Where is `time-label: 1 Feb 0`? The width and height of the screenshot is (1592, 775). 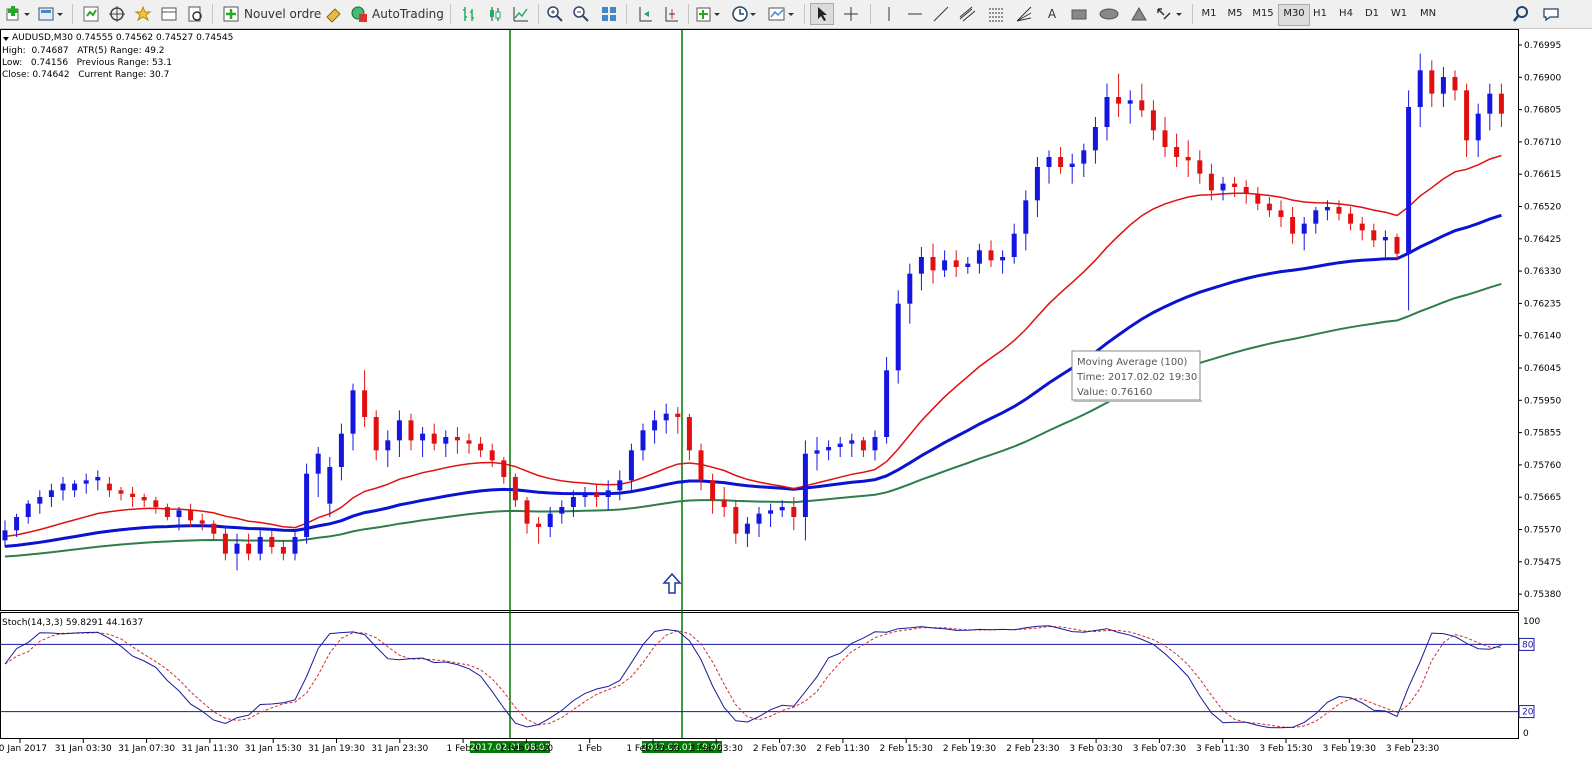 time-label: 1 Feb 0 is located at coordinates (463, 749).